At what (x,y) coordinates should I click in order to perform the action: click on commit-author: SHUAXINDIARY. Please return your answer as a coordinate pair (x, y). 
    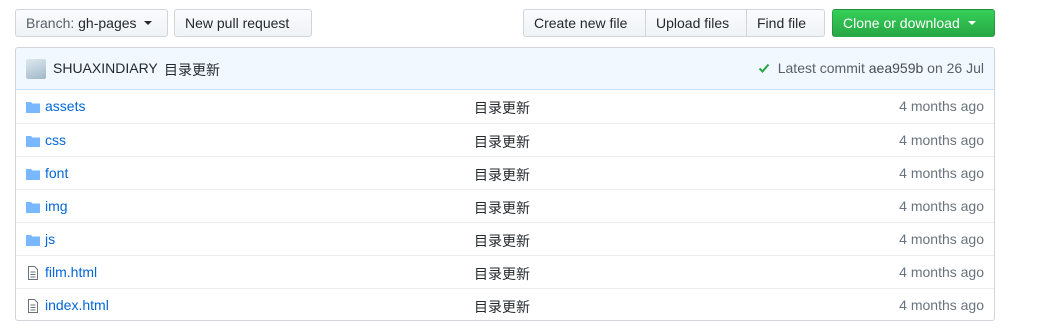
    Looking at the image, I should click on (105, 68).